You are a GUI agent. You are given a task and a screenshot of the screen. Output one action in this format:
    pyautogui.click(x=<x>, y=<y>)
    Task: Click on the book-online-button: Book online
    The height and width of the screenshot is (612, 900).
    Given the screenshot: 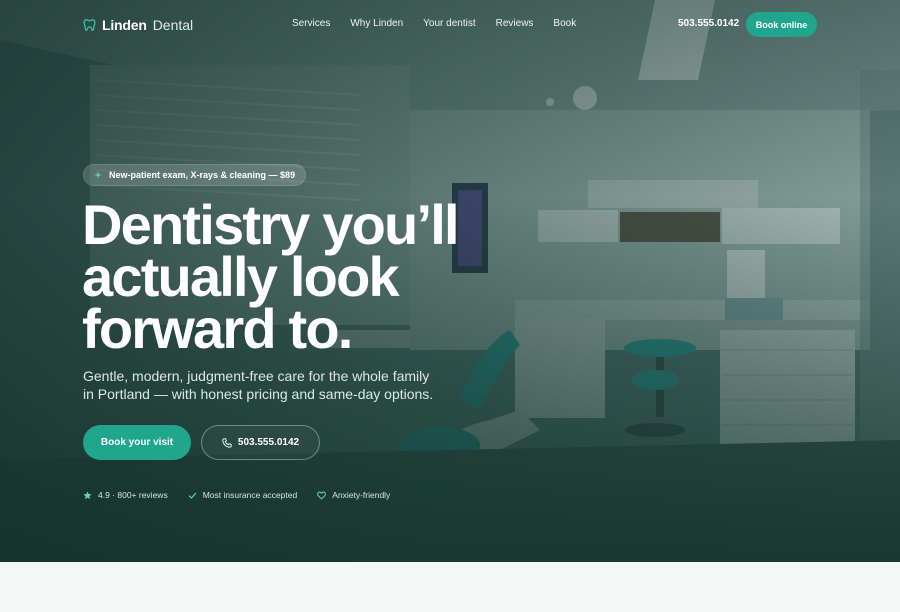 What is the action you would take?
    pyautogui.click(x=781, y=24)
    